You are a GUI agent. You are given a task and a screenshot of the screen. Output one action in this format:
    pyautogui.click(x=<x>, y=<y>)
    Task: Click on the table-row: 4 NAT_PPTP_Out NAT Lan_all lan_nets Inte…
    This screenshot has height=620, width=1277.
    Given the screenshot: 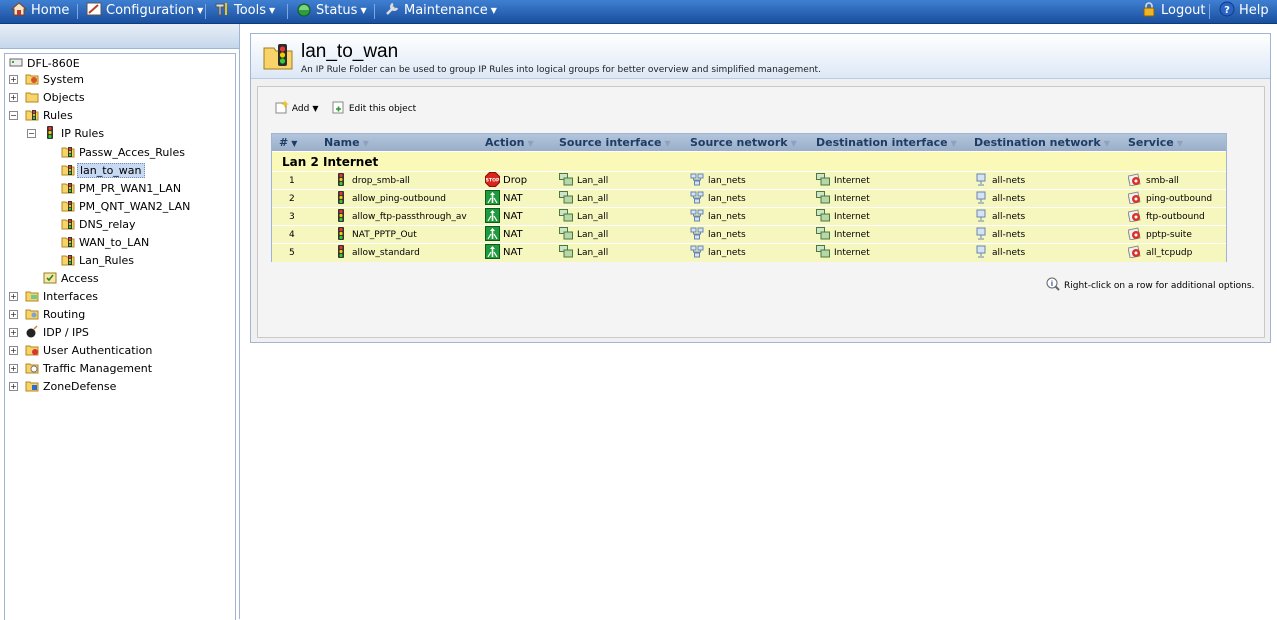 What is the action you would take?
    pyautogui.click(x=749, y=234)
    